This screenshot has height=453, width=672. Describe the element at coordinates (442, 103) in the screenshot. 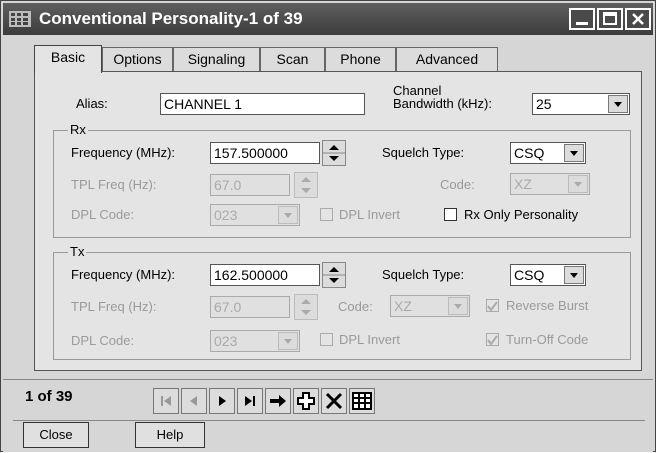

I see `bandwidth-label-line2: Bandwidth (kHz):` at that location.